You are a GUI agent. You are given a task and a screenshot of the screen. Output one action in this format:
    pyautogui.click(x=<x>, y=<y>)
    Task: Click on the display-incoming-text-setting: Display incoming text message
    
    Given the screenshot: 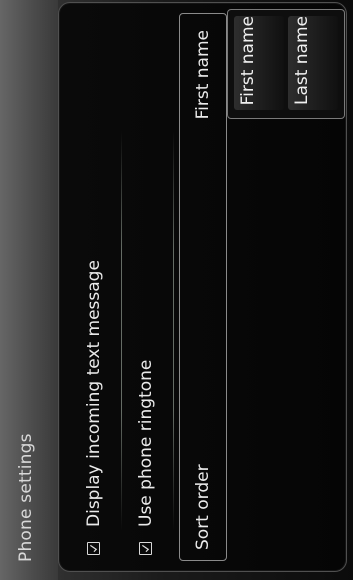 What is the action you would take?
    pyautogui.click(x=95, y=287)
    